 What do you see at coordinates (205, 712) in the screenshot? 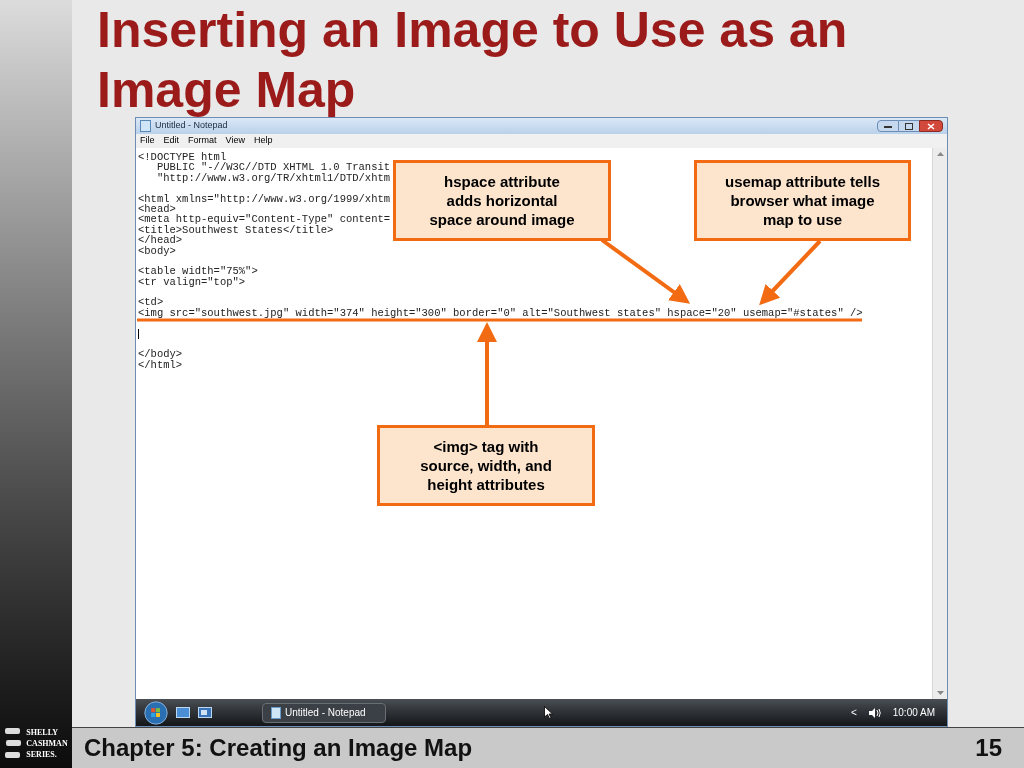
I see `windows-icon` at bounding box center [205, 712].